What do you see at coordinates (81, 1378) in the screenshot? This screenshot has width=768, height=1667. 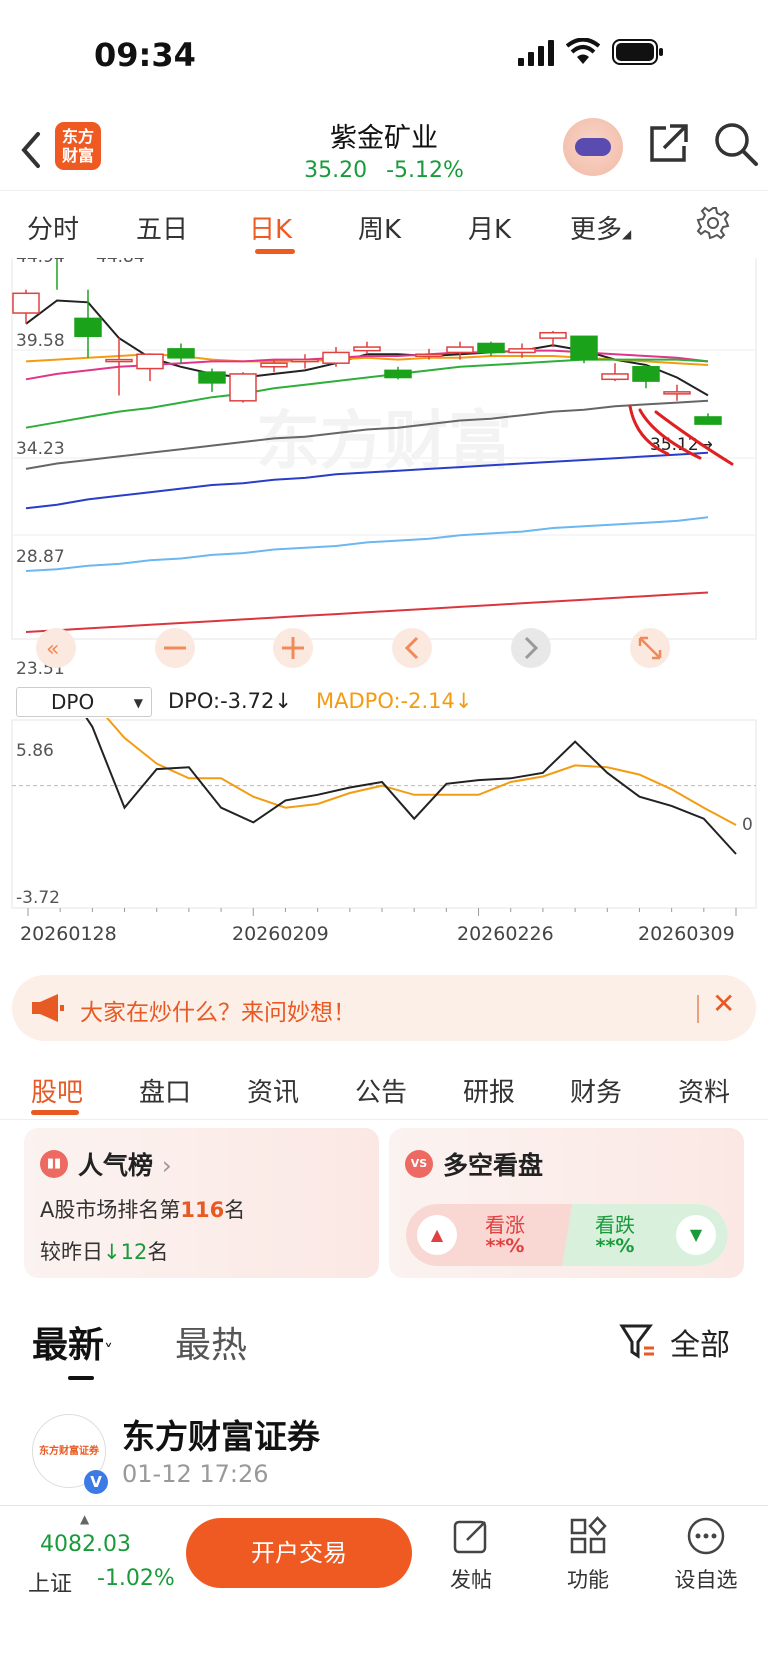 I see `feed-tab-indicator` at bounding box center [81, 1378].